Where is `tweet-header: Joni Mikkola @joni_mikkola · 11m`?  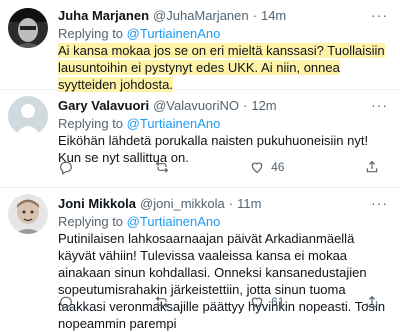
tweet-header: Joni Mikkola @joni_mikkola · 11m is located at coordinates (224, 200).